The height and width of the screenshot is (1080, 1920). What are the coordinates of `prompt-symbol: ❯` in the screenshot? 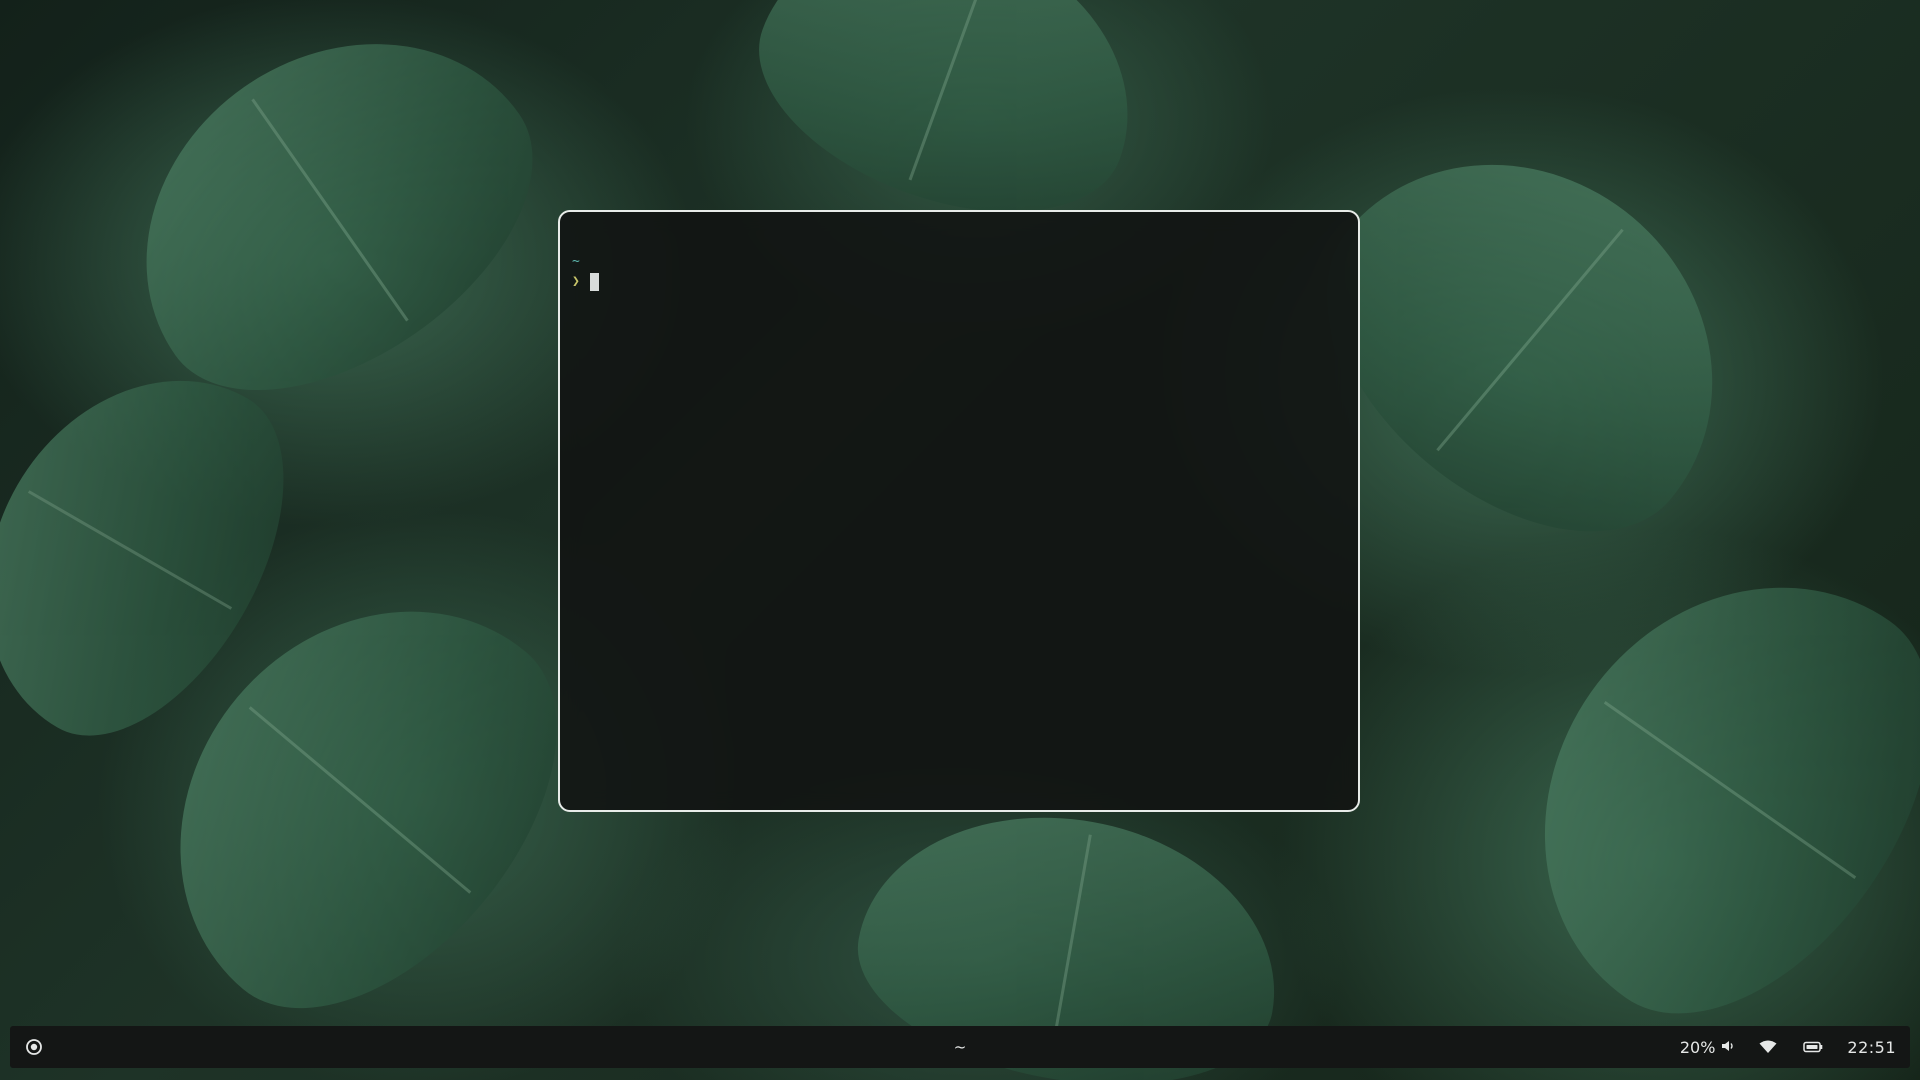 It's located at (576, 281).